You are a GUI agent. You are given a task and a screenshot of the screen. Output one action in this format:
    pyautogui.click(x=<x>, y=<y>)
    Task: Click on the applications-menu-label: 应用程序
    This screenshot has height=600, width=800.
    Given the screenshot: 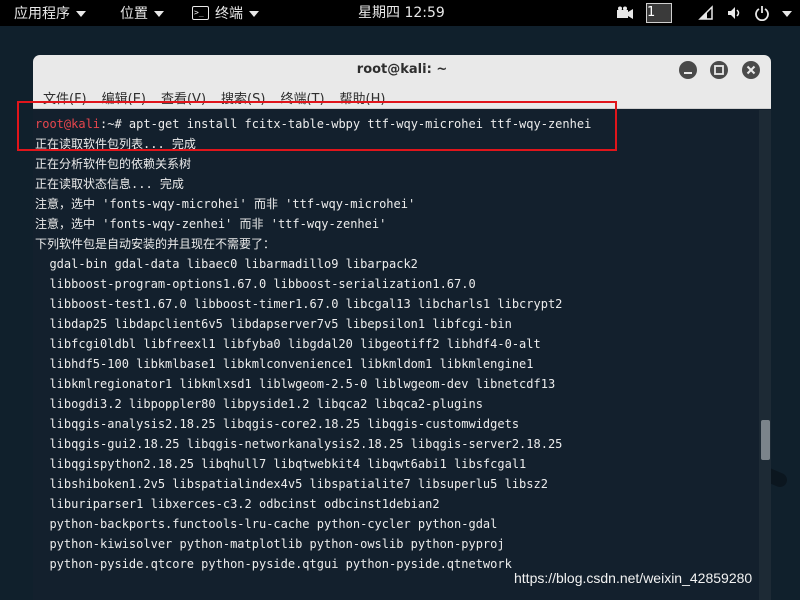 What is the action you would take?
    pyautogui.click(x=42, y=14)
    